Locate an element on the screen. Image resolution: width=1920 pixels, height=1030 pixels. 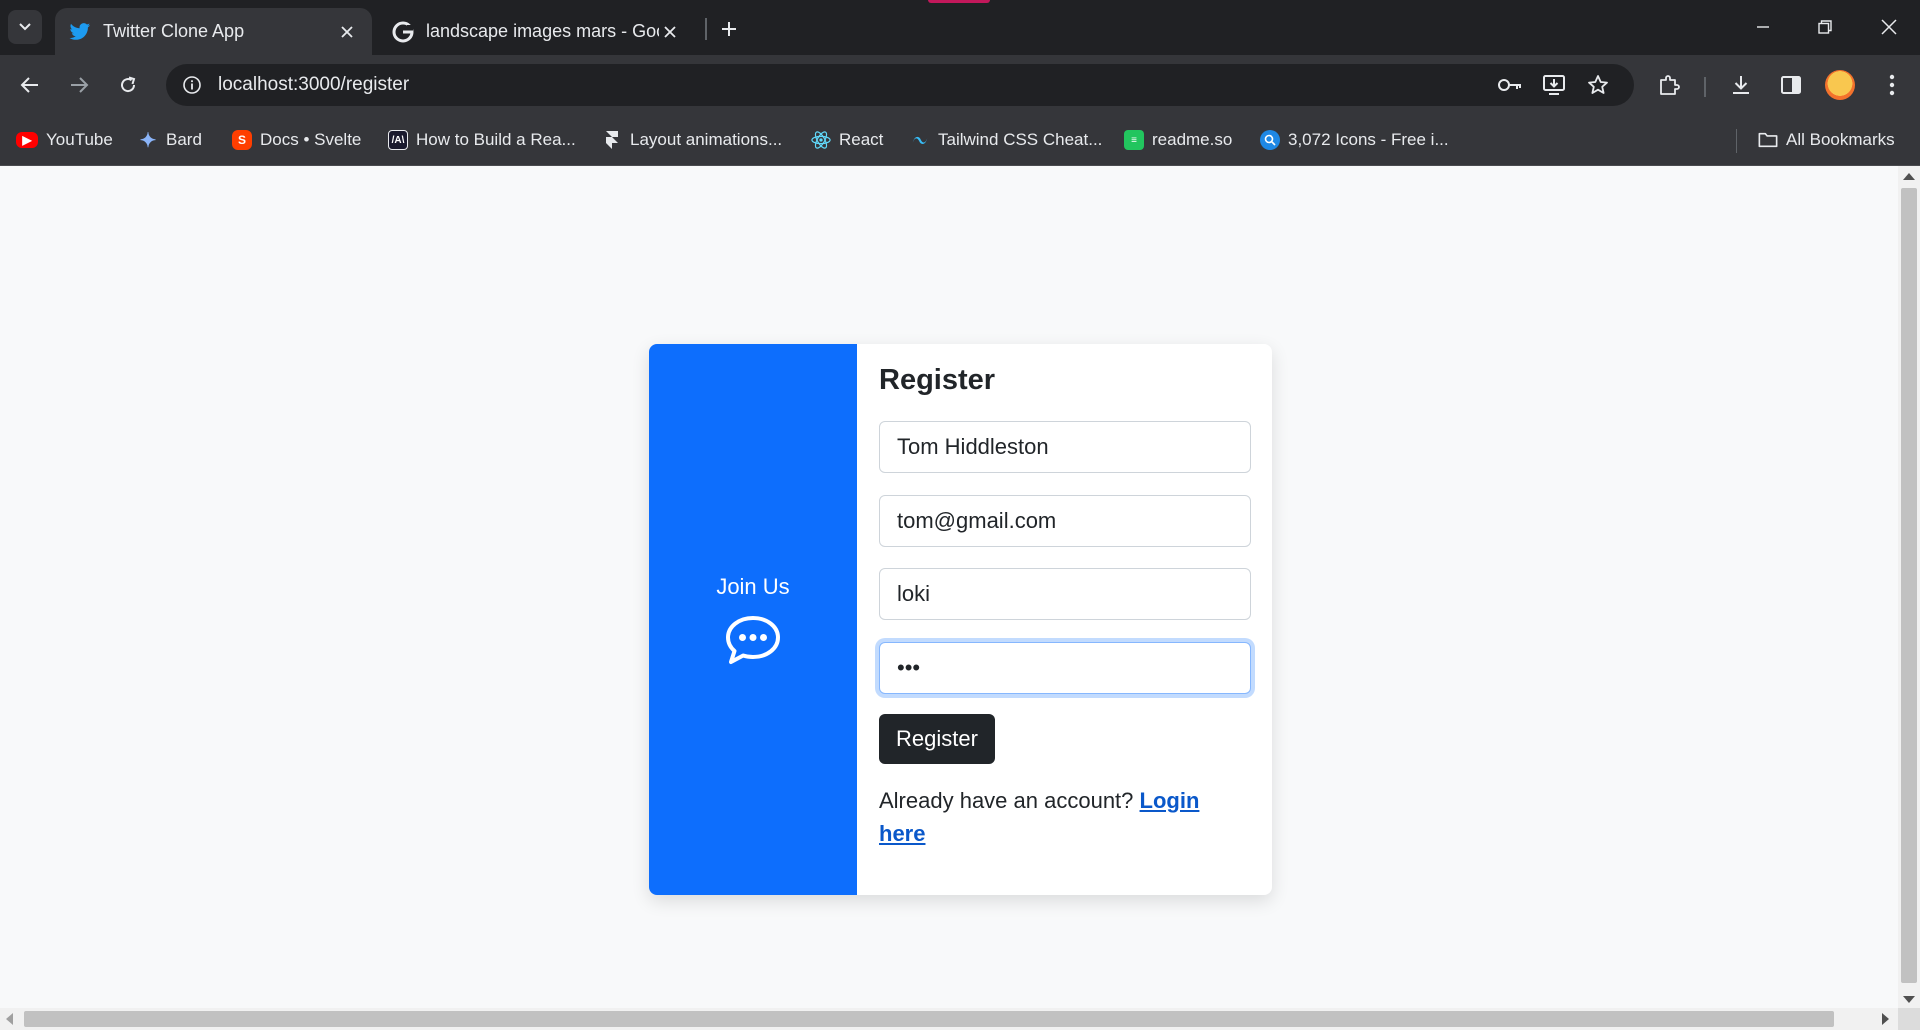
bookmark-star-button is located at coordinates (1598, 85).